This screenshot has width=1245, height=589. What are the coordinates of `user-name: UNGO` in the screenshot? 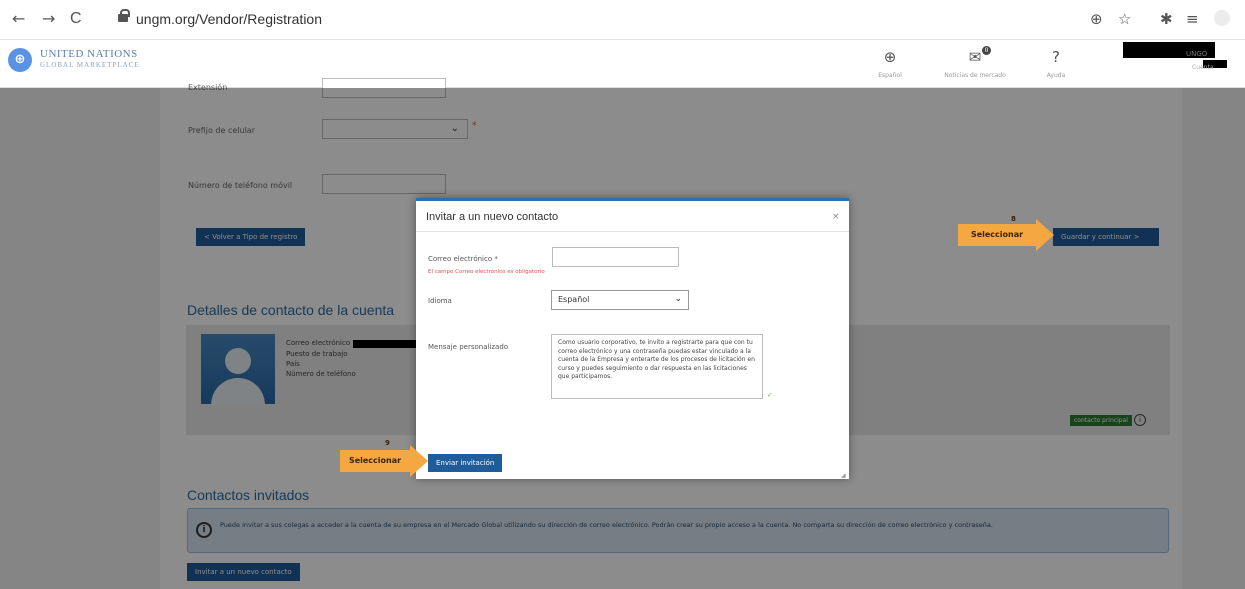 It's located at (1196, 54).